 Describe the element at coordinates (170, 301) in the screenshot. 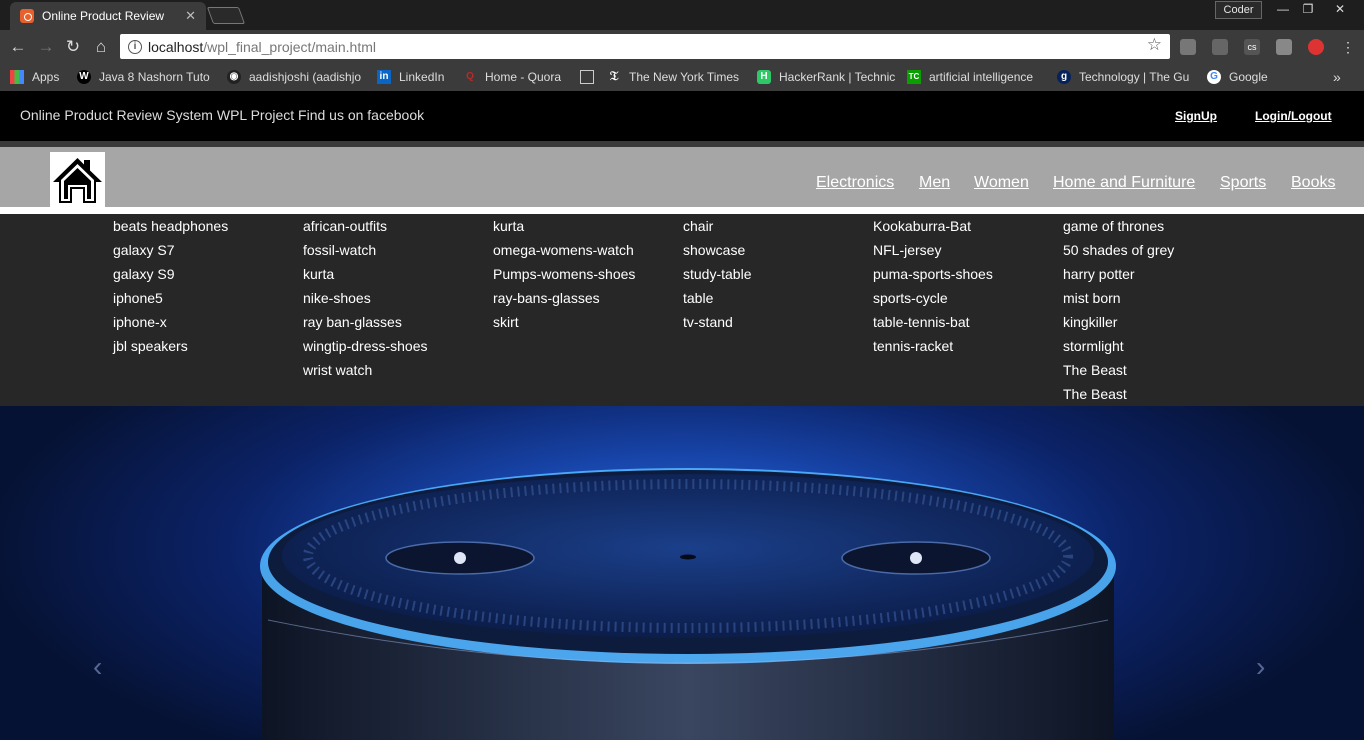

I see `menu-link: iphone5` at that location.